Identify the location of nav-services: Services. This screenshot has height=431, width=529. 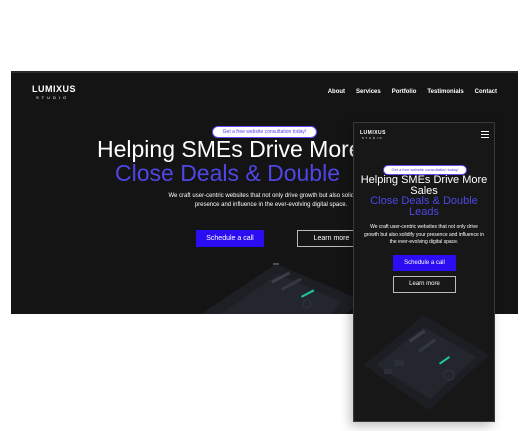
(368, 92).